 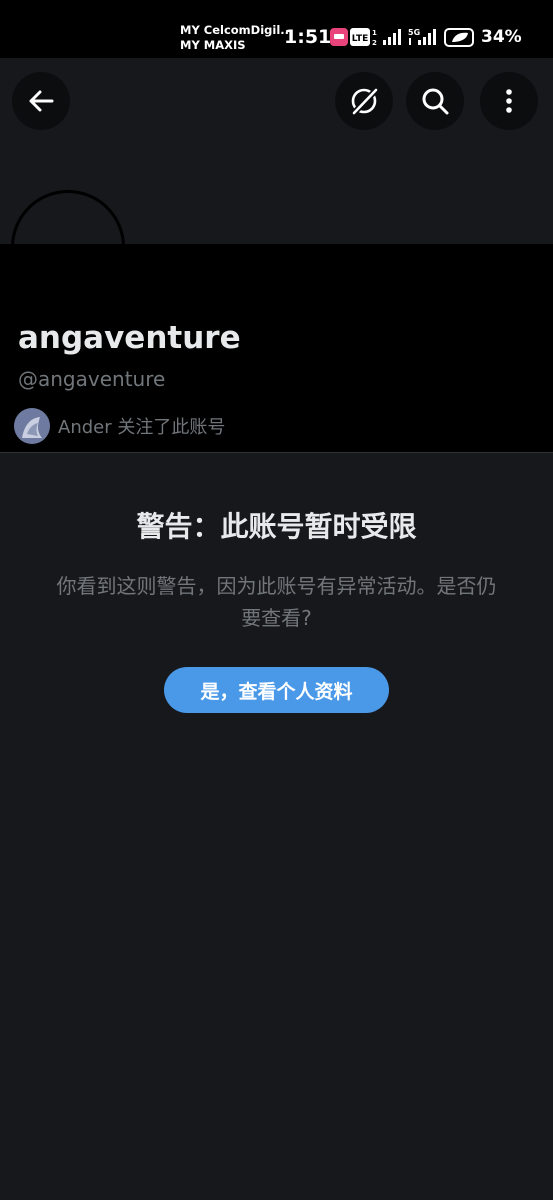 I want to click on arrow-left-icon, so click(x=41, y=101).